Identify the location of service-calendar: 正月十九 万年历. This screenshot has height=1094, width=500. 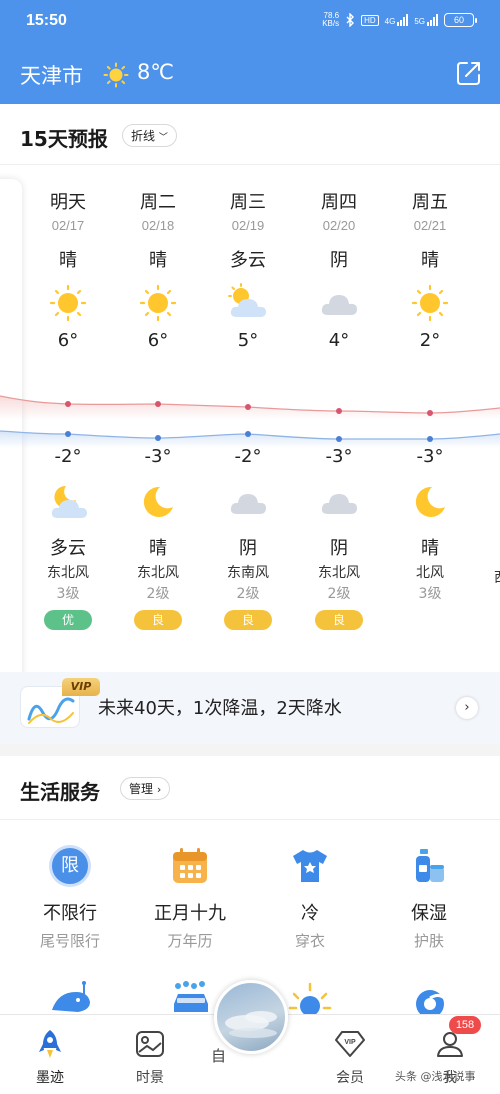
(190, 896).